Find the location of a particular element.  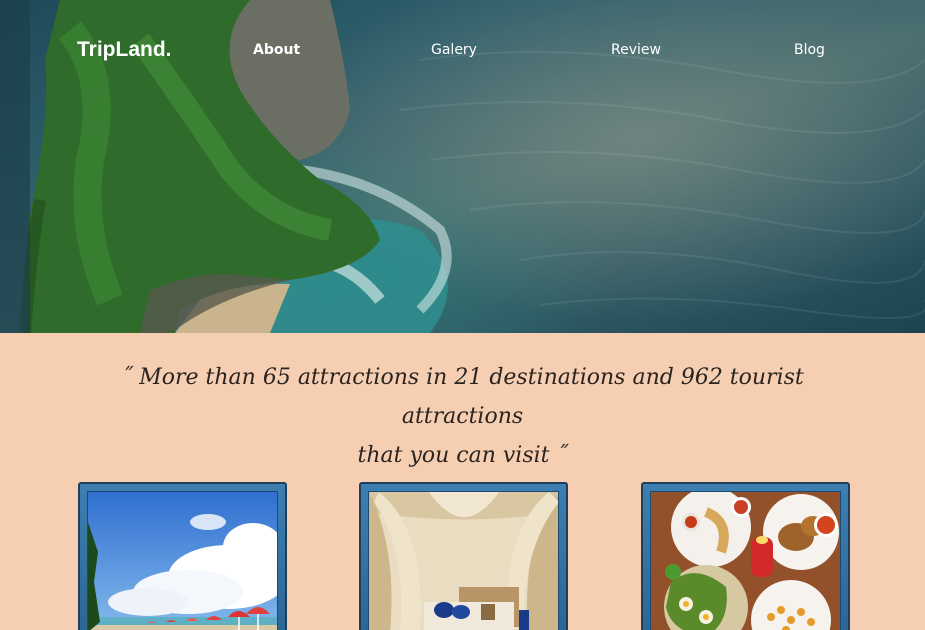

site-logo: TripLand. is located at coordinates (124, 50).